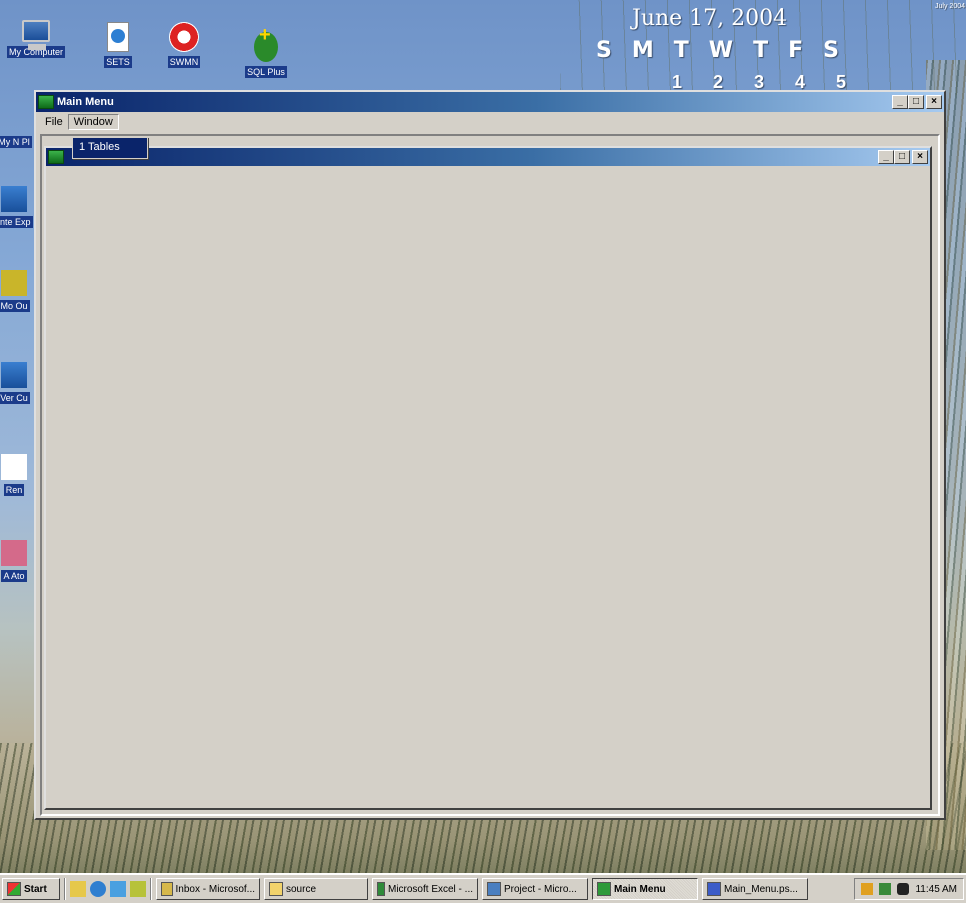 The height and width of the screenshot is (903, 966). I want to click on excel-icon, so click(381, 889).